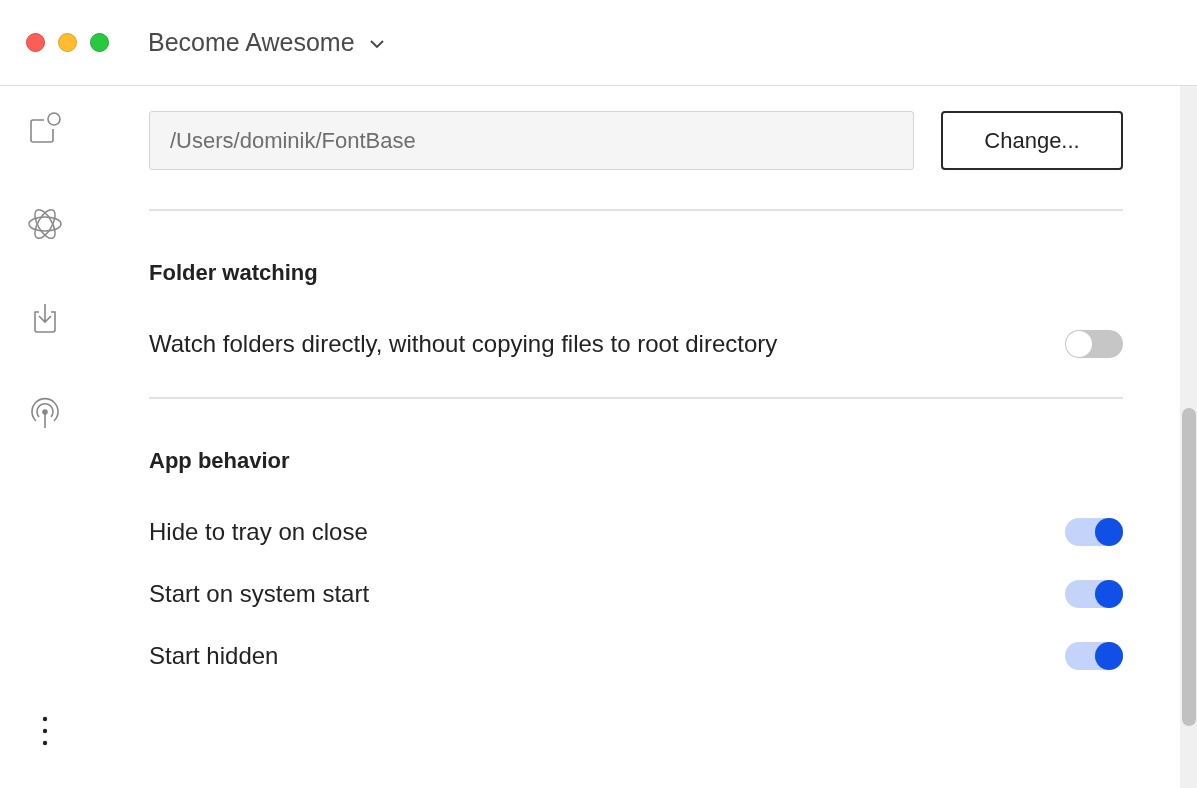 The image size is (1197, 788). I want to click on scrollbar-thumb, so click(1189, 567).